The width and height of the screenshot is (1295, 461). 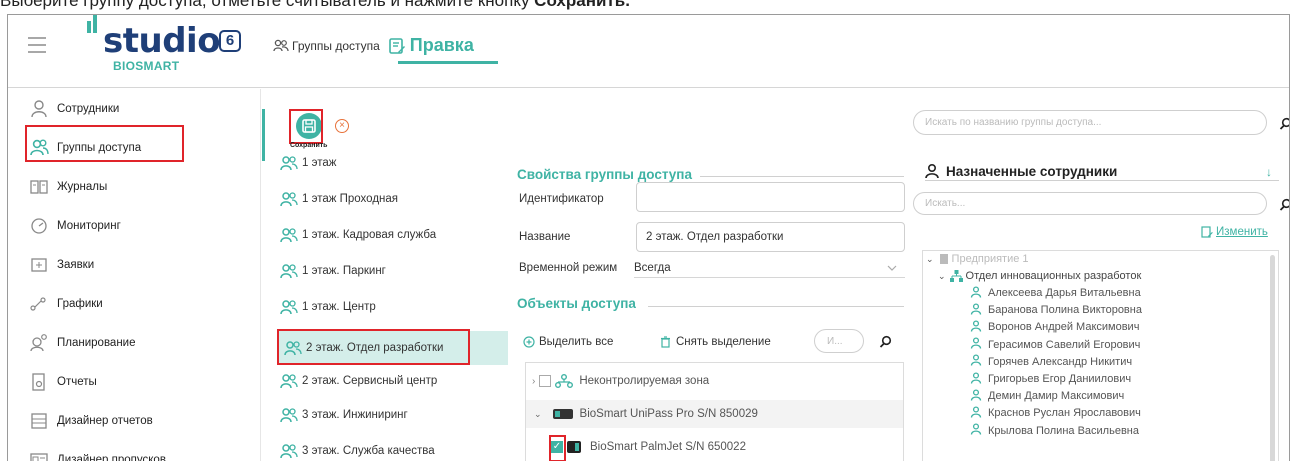 I want to click on staff-row: Григорьев Егор Даниилович, so click(x=1050, y=379).